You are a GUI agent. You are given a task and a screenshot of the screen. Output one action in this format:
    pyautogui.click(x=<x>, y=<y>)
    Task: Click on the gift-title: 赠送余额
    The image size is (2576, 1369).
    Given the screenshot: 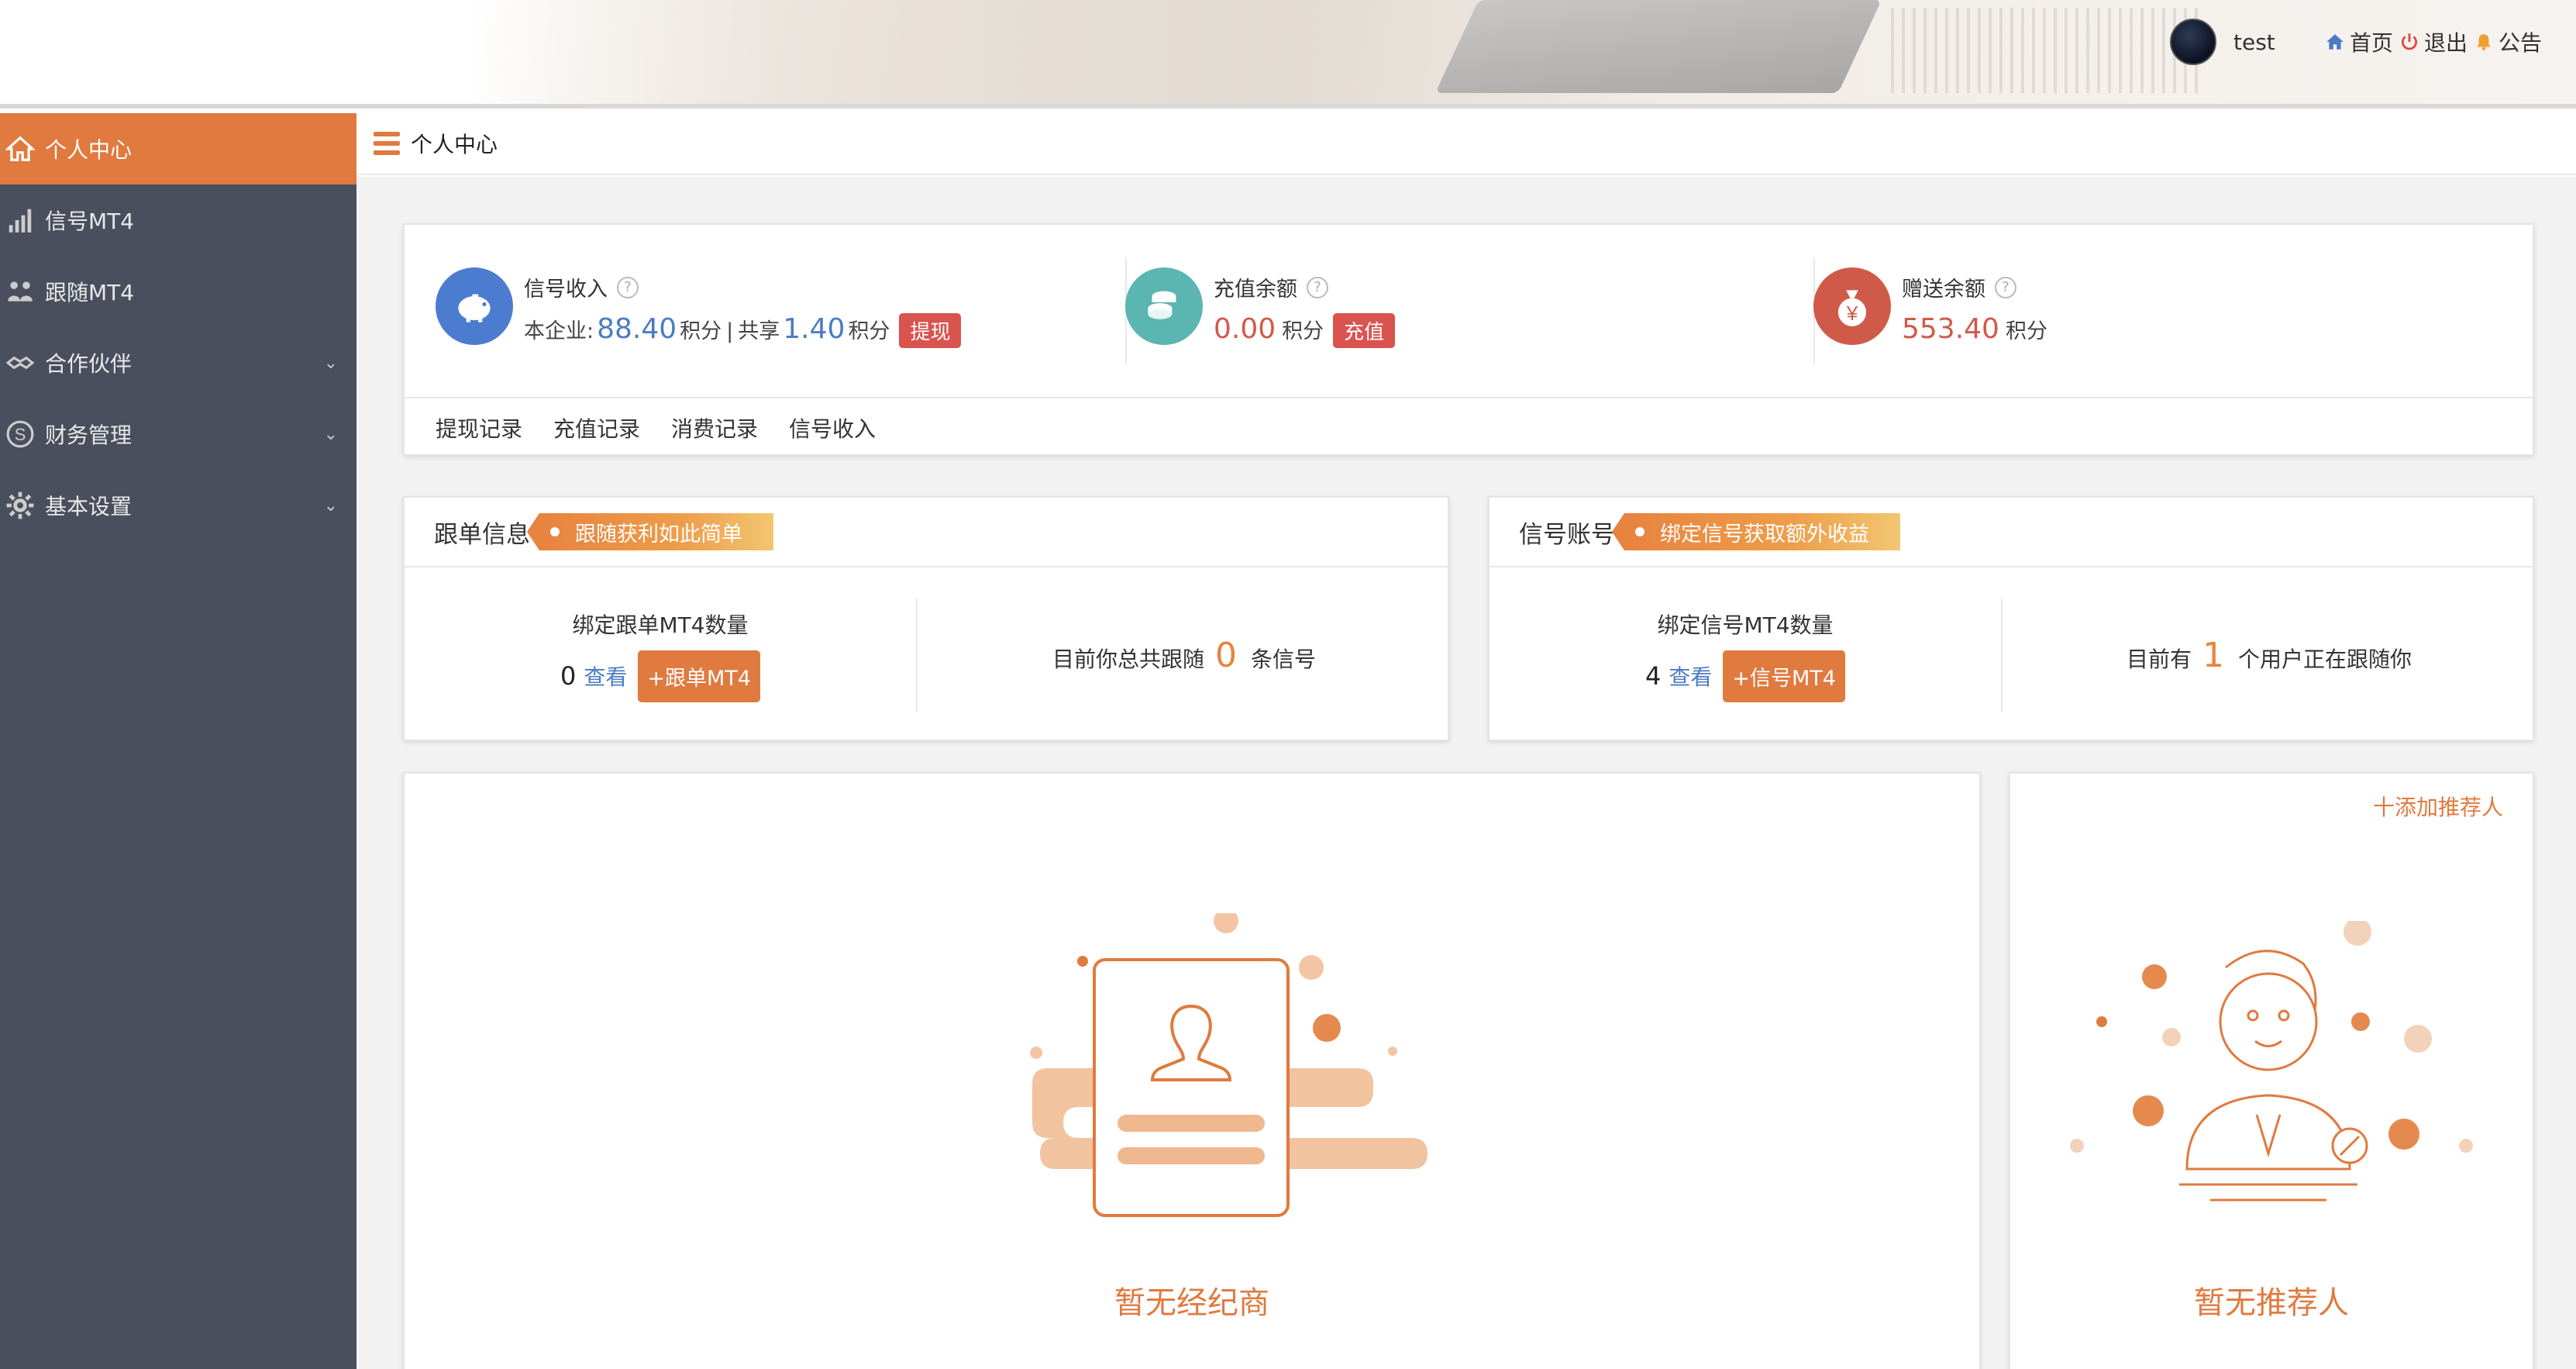 What is the action you would take?
    pyautogui.click(x=1943, y=290)
    